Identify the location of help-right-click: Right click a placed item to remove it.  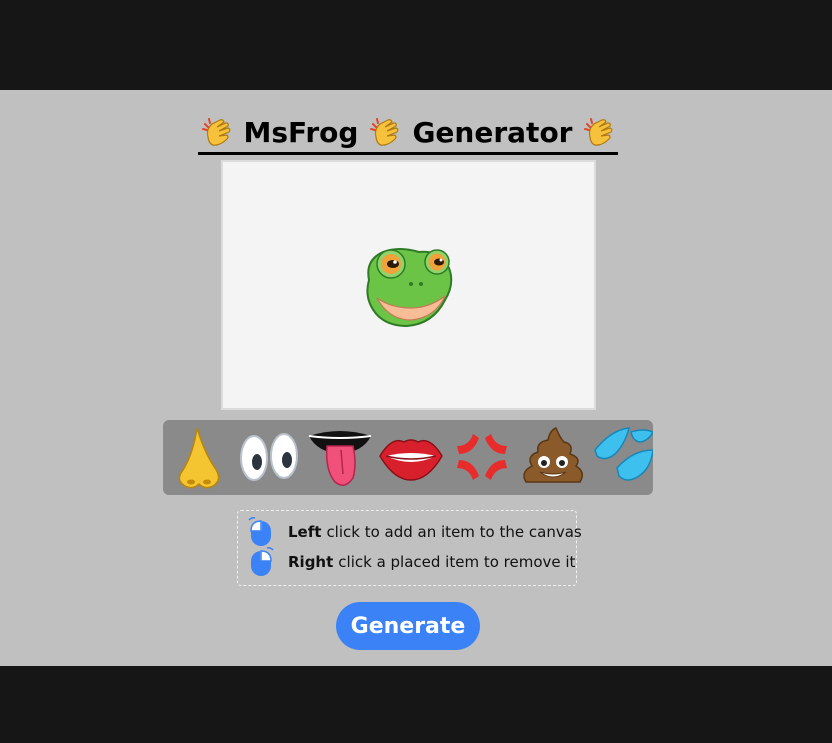
(412, 561).